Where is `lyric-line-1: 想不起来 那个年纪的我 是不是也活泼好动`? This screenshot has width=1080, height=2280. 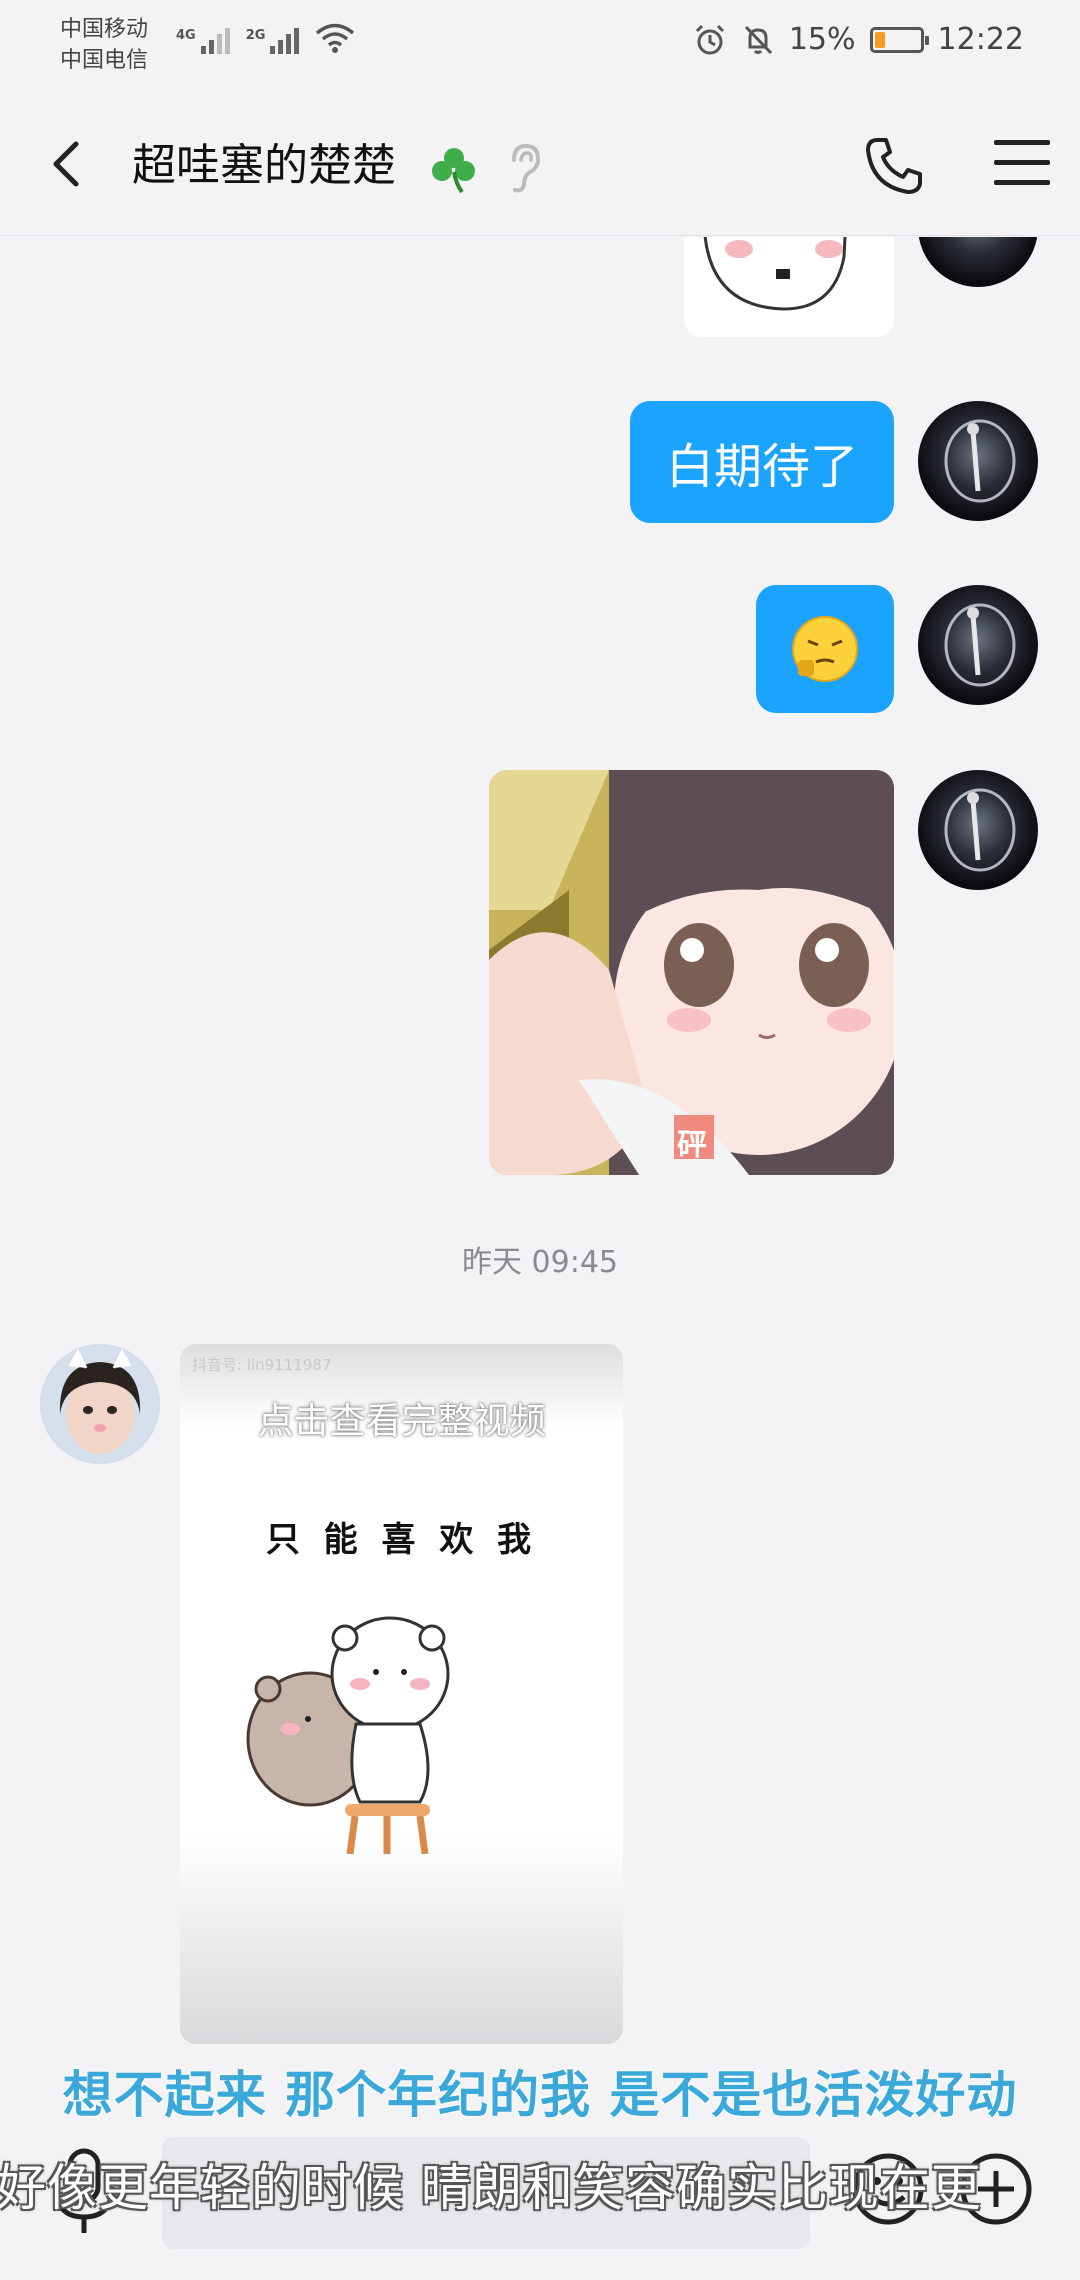
lyric-line-1: 想不起来 那个年纪的我 是不是也活泼好动 is located at coordinates (540, 2095).